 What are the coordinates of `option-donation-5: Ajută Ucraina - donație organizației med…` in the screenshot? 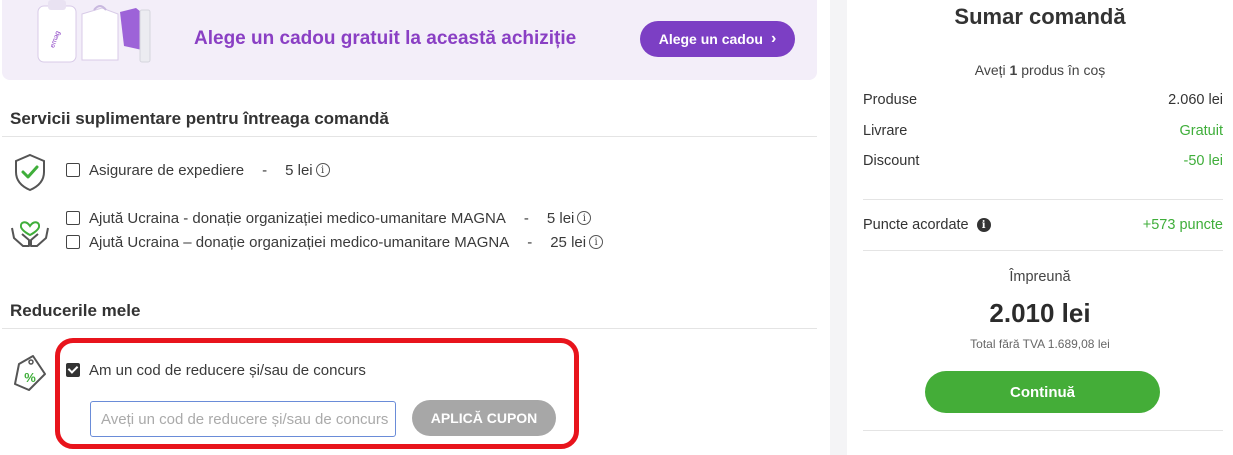 It's located at (329, 218).